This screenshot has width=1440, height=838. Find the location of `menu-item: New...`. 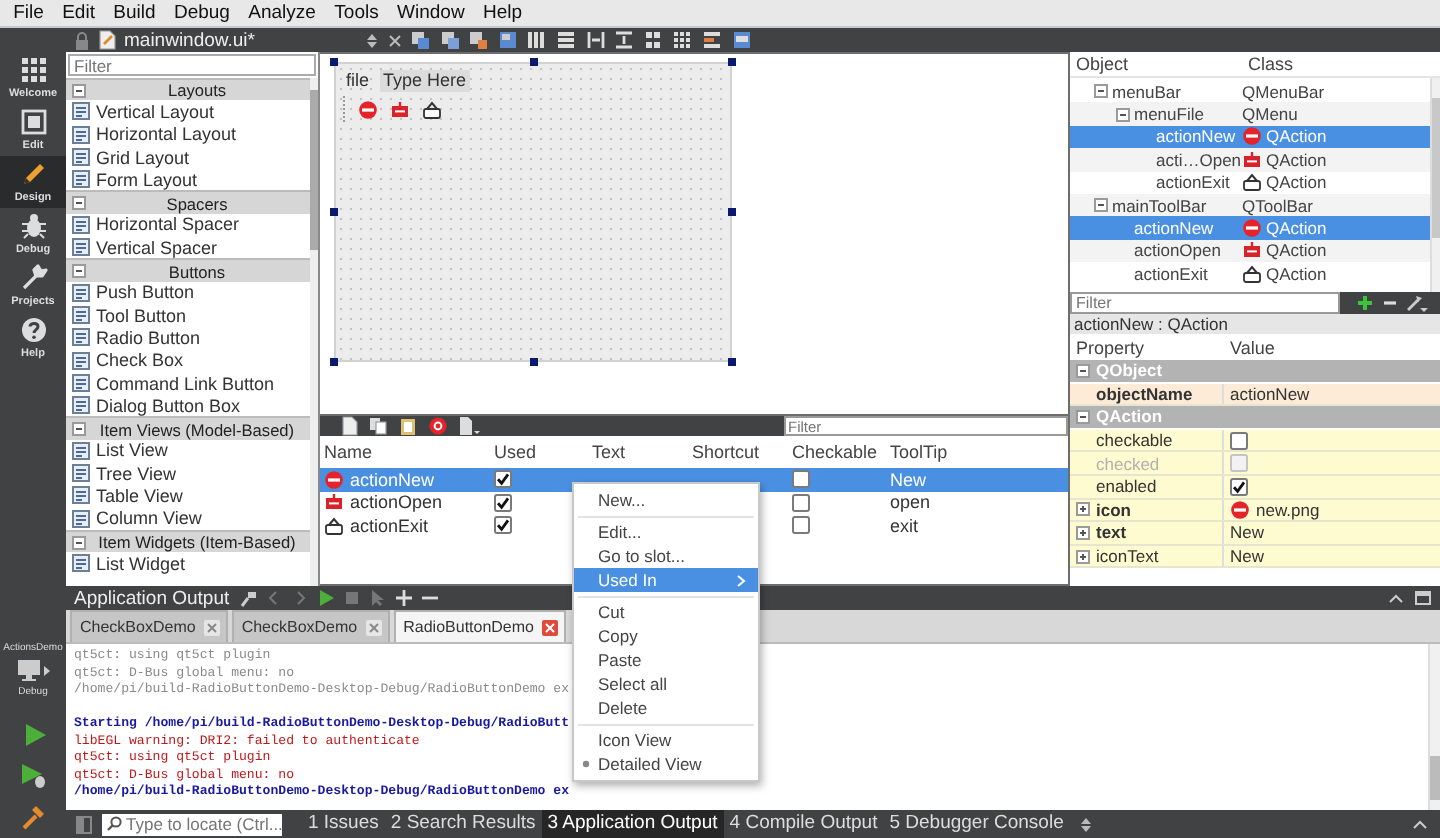

menu-item: New... is located at coordinates (666, 500).